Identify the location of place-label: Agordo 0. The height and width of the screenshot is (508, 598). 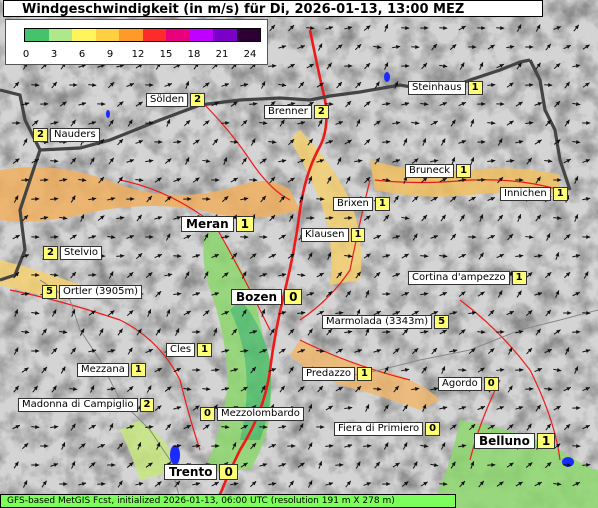
(468, 384).